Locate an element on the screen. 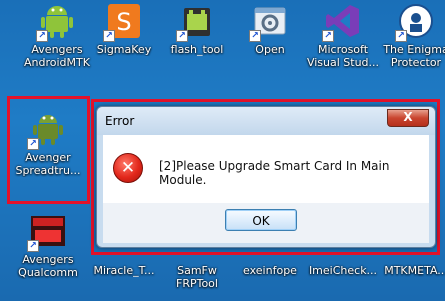 This screenshot has height=301, width=445. flash-tool-android-icon: ↗ is located at coordinates (196, 22).